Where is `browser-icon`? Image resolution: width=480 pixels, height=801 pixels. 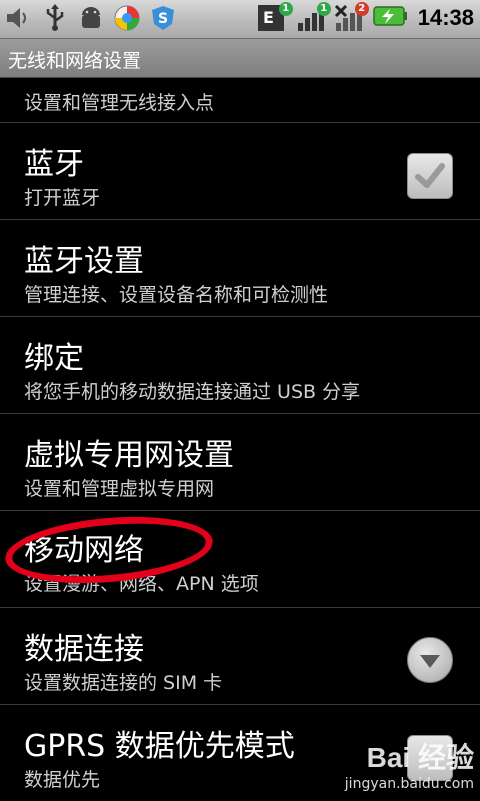
browser-icon is located at coordinates (127, 18).